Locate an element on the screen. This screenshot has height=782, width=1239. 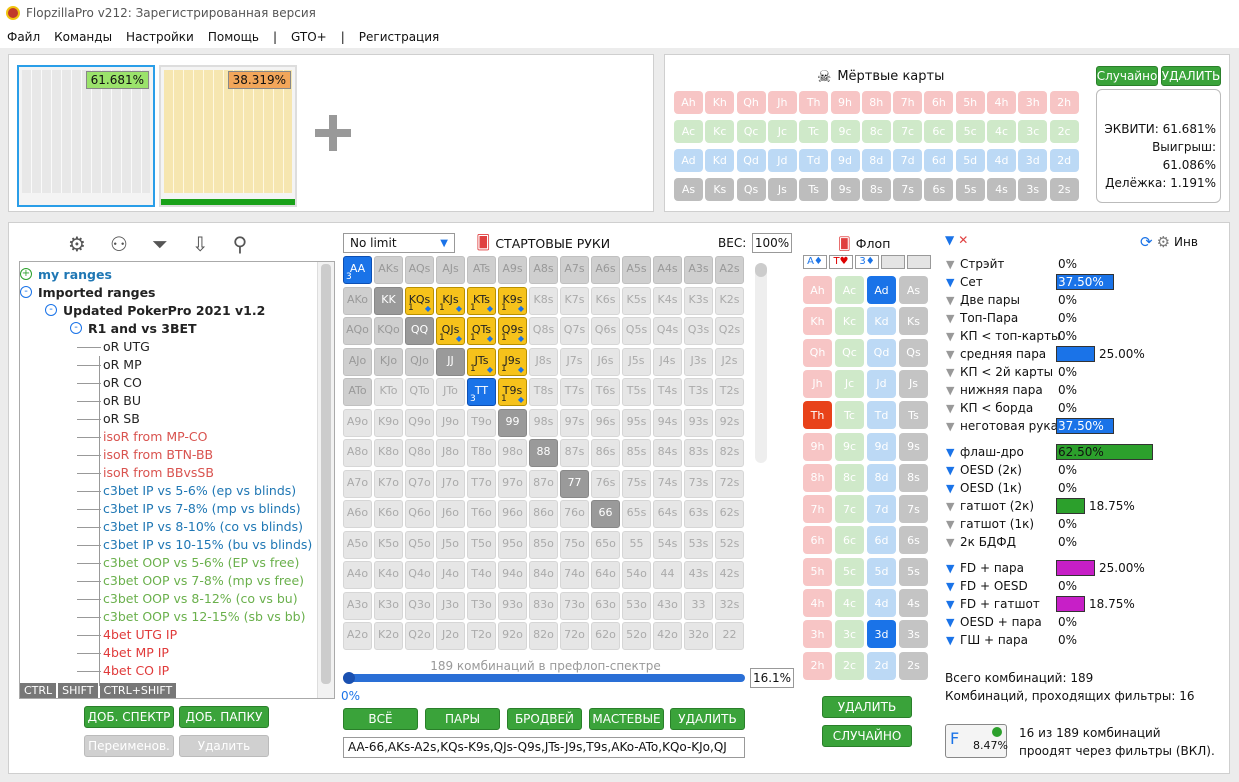
tree-item: isoR from MP-CO is located at coordinates (155, 436).